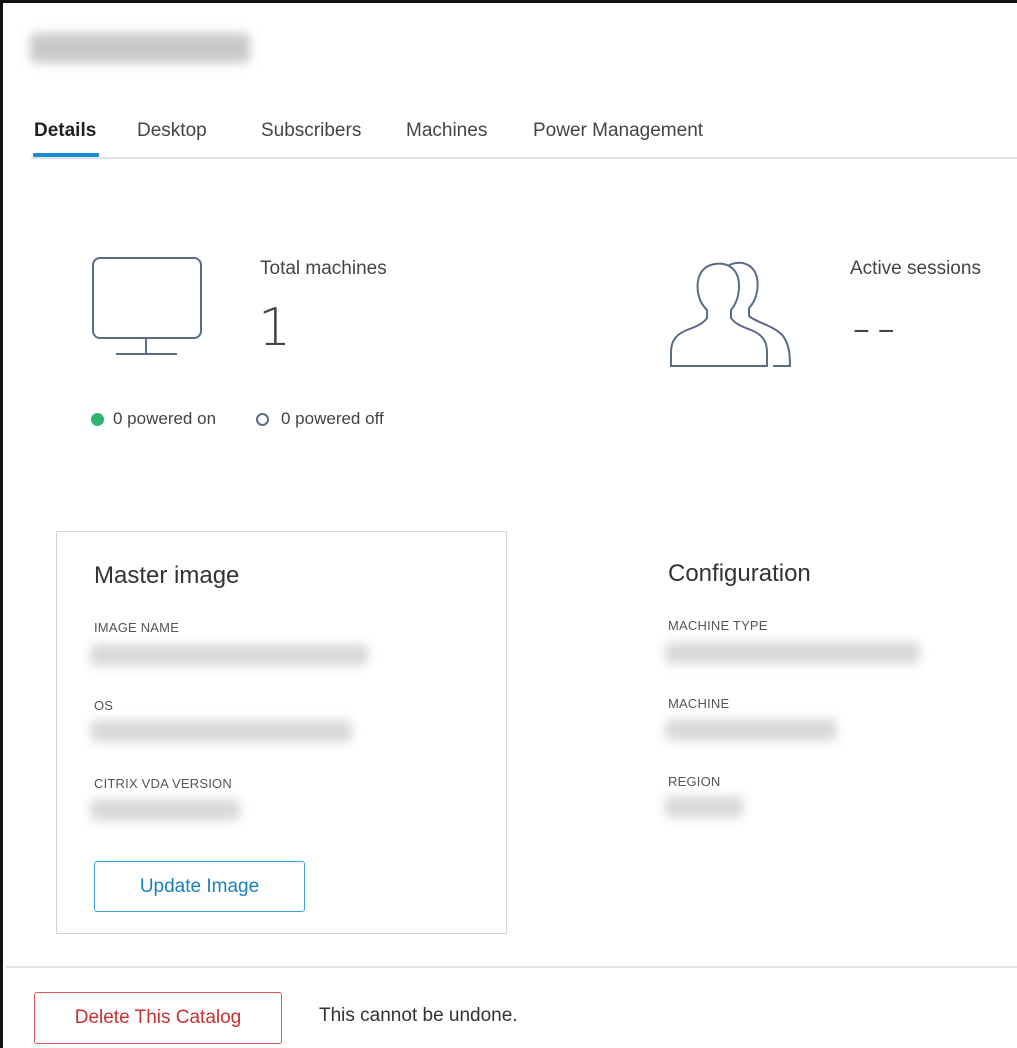  I want to click on delete-catalog-button: Delete This Catalog, so click(158, 1018).